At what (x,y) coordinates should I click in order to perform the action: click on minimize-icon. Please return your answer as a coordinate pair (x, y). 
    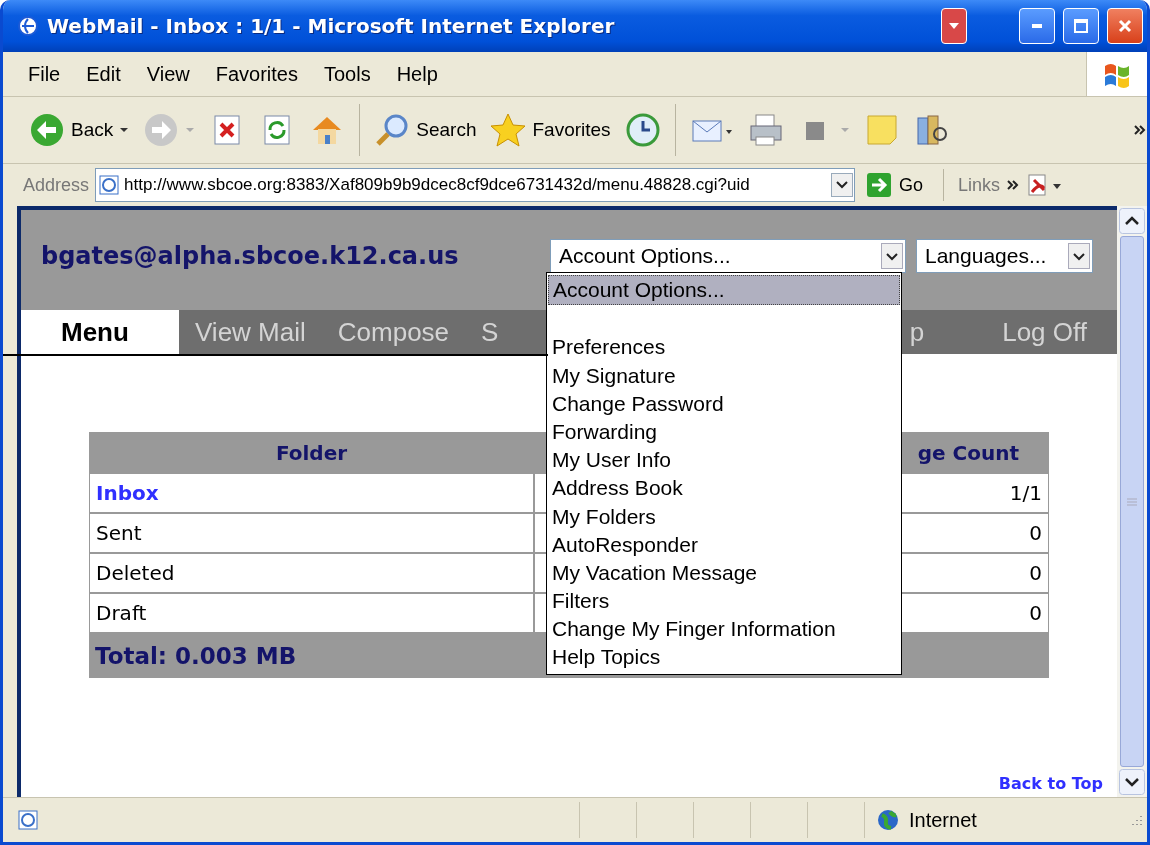
    Looking at the image, I should click on (1037, 26).